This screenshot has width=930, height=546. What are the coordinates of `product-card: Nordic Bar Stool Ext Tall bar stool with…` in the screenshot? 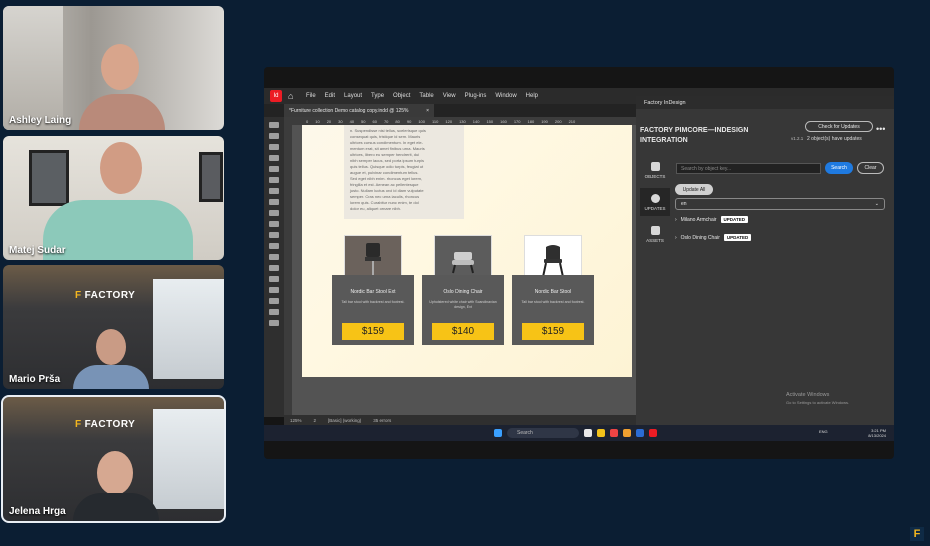 It's located at (373, 290).